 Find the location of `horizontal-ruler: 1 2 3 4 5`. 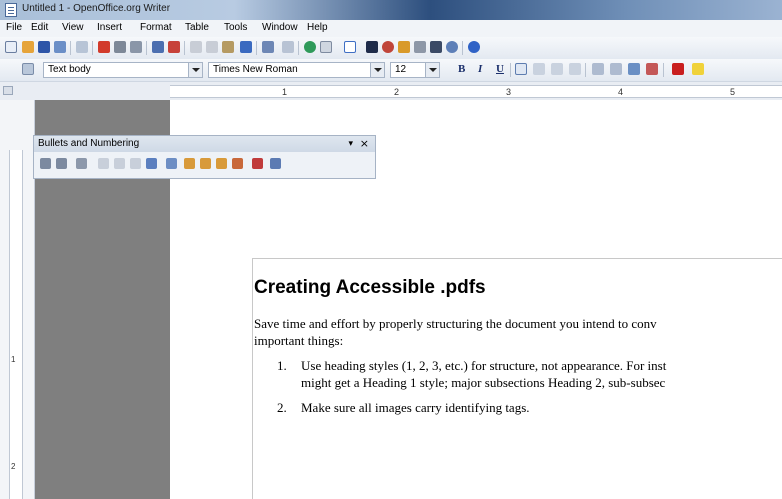

horizontal-ruler: 1 2 3 4 5 is located at coordinates (391, 91).